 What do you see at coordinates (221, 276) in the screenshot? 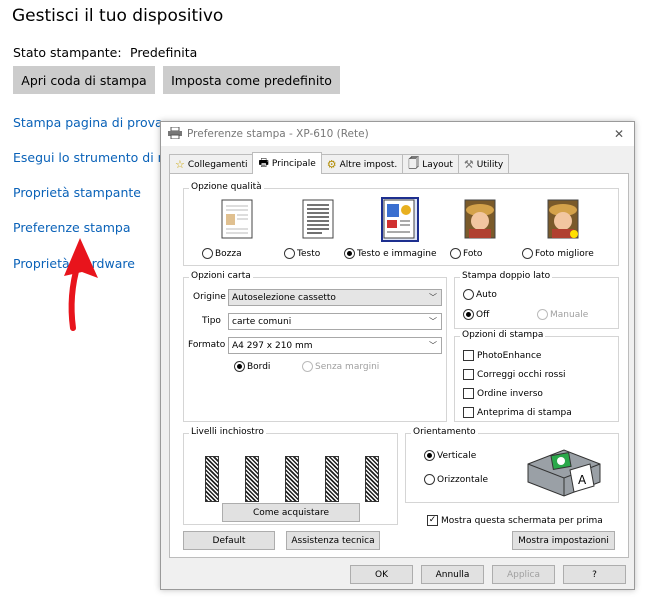
I see `paper-options-label: Opzioni carta` at bounding box center [221, 276].